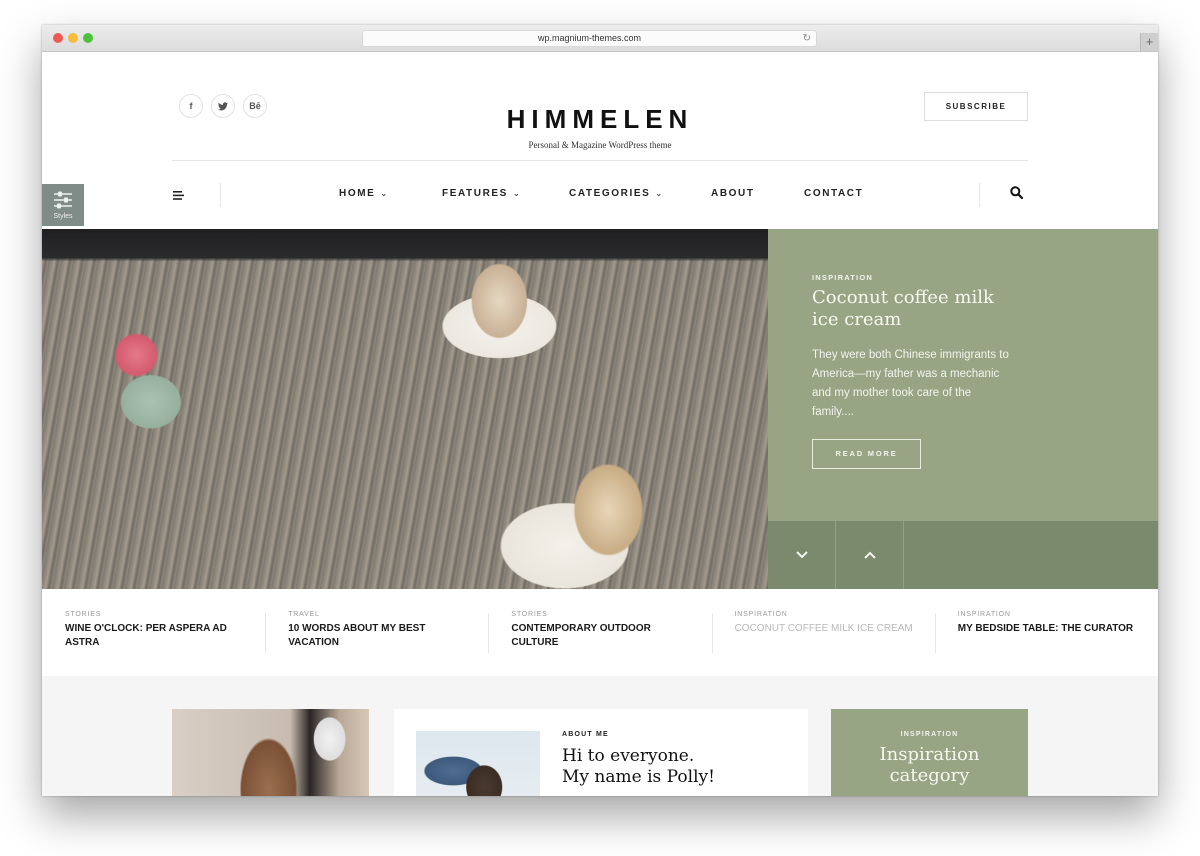 This screenshot has height=856, width=1200. What do you see at coordinates (601, 636) in the screenshot?
I see `post-title: CONTEMPORARY OUTDOOR CULTURE` at bounding box center [601, 636].